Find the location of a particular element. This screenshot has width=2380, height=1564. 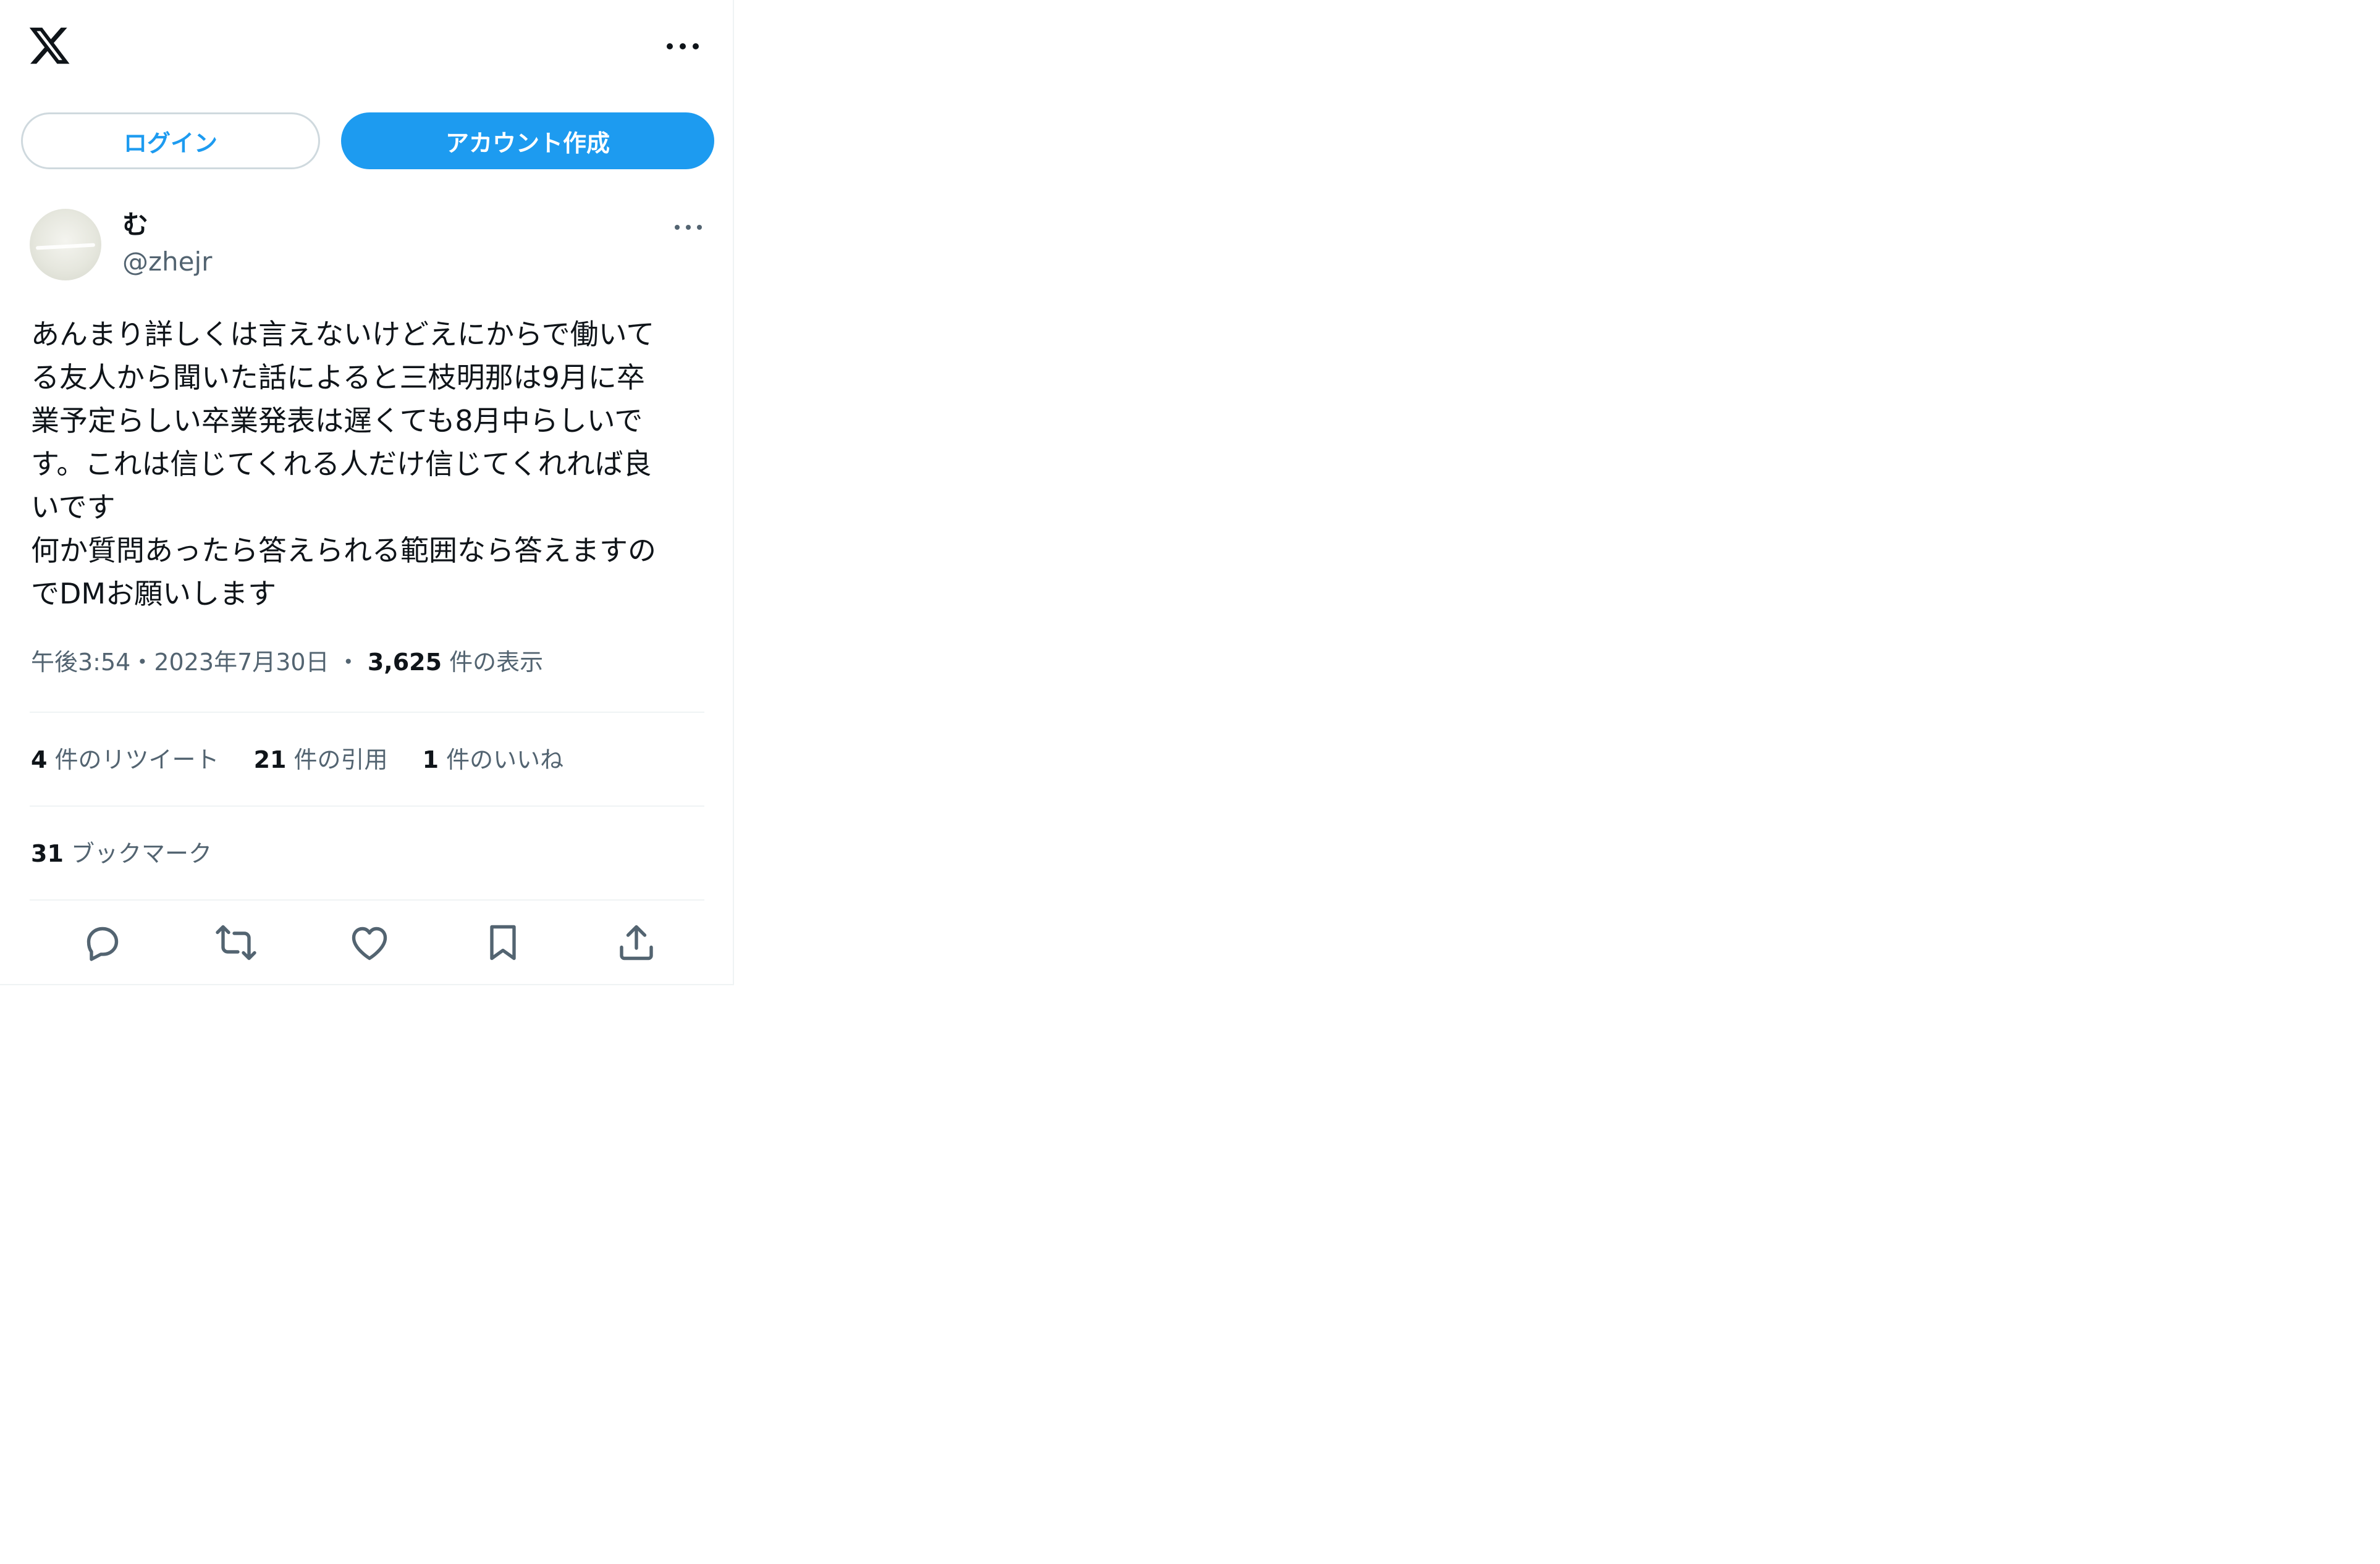

quotes-stat: 21 件の引用 is located at coordinates (321, 759).